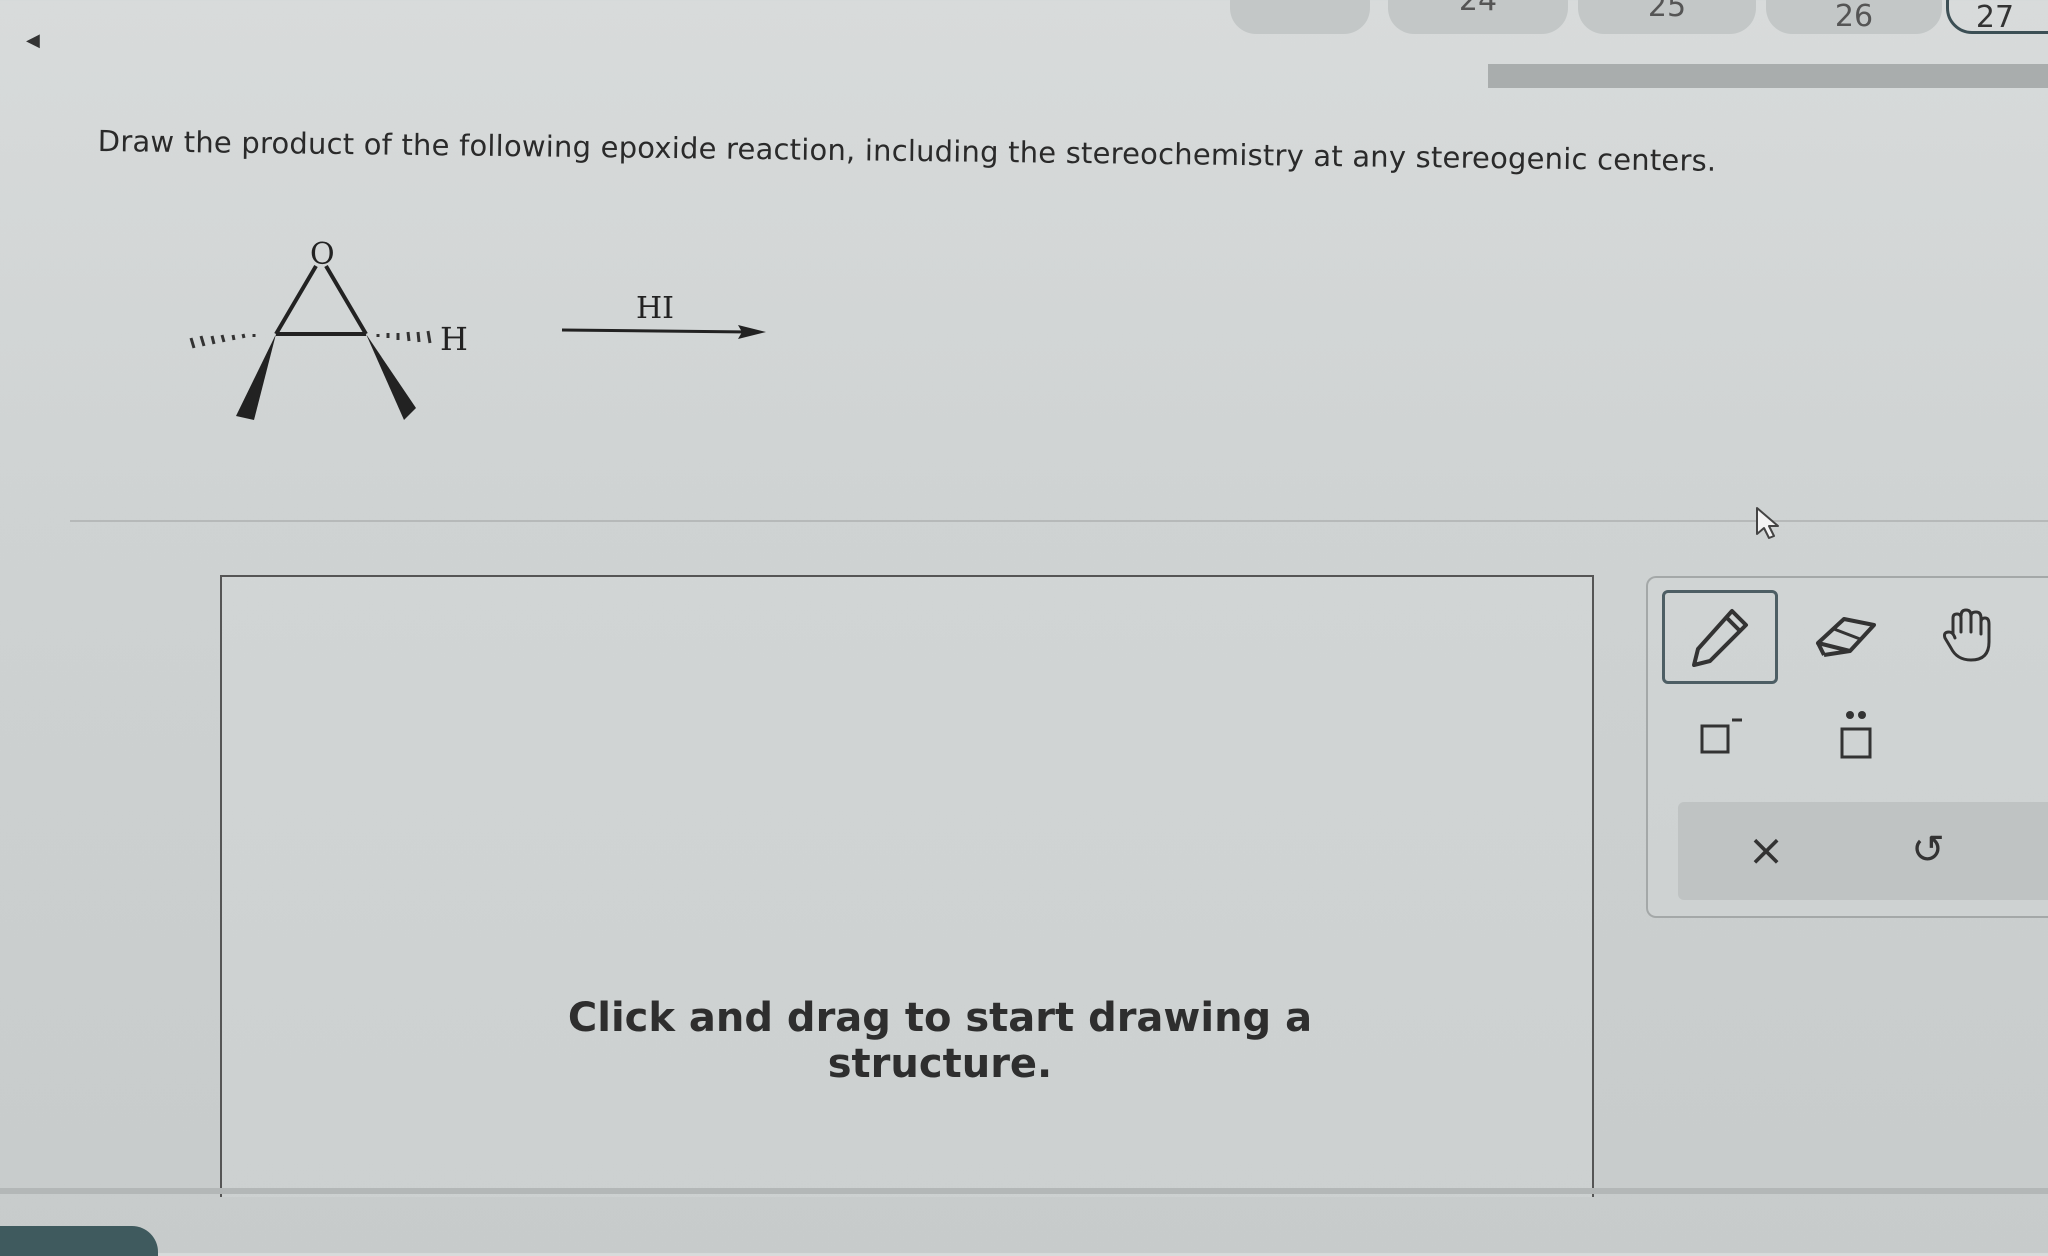 Image resolution: width=2048 pixels, height=1256 pixels. Describe the element at coordinates (79, 1241) in the screenshot. I see `footer-tab` at that location.